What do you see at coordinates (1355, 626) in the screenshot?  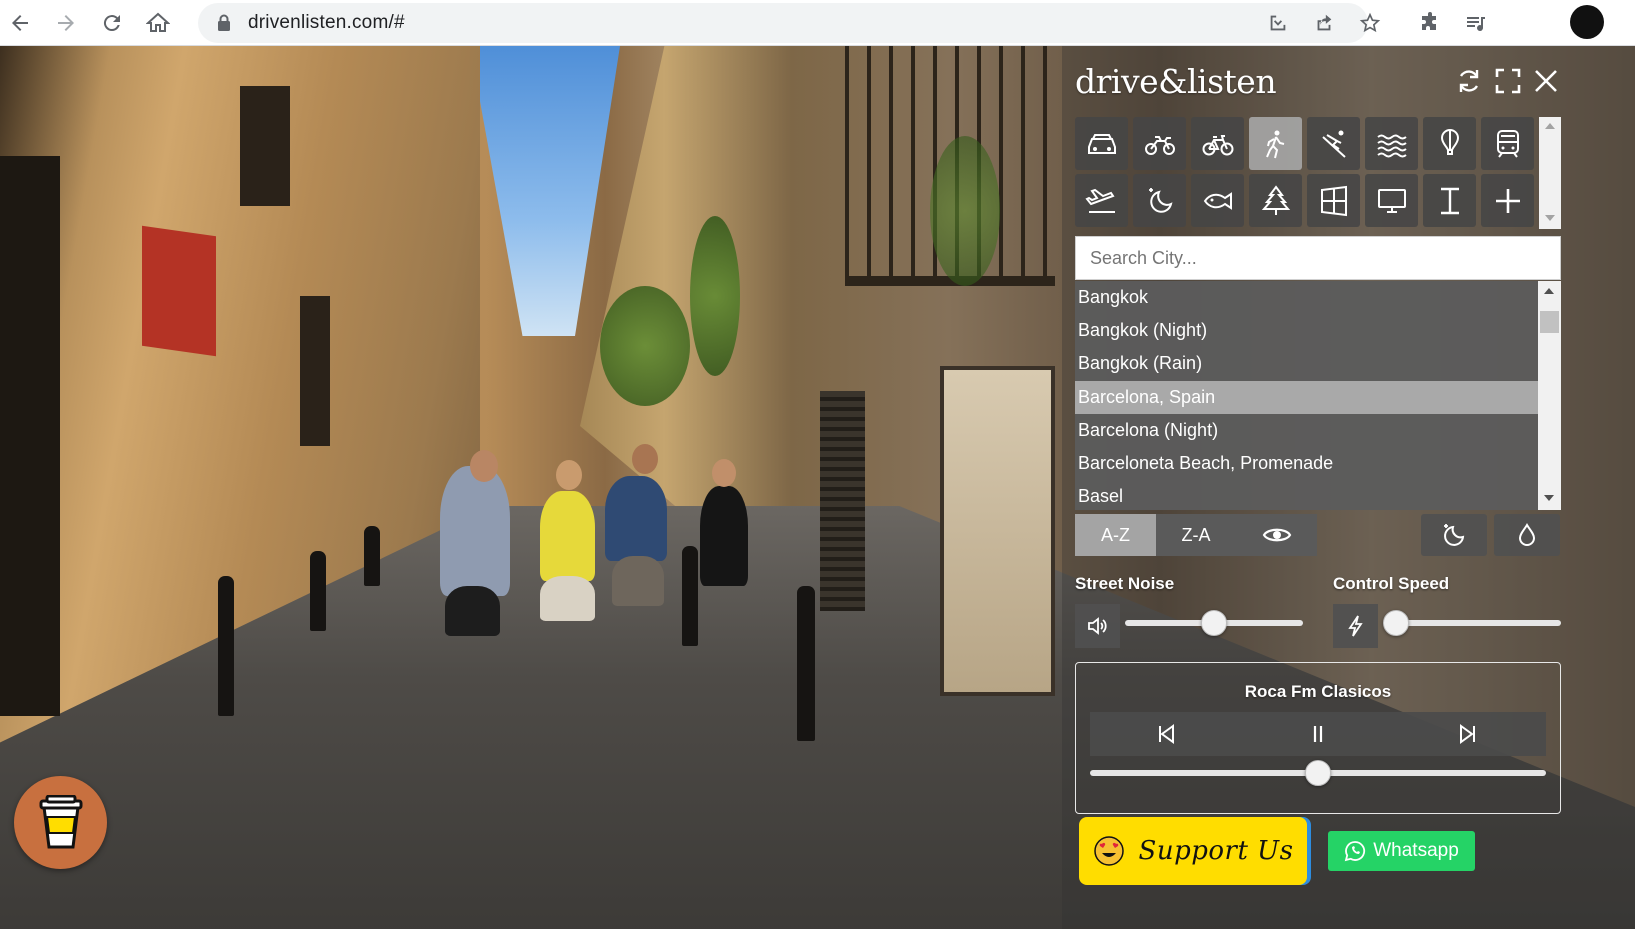 I see `control-speed-button` at bounding box center [1355, 626].